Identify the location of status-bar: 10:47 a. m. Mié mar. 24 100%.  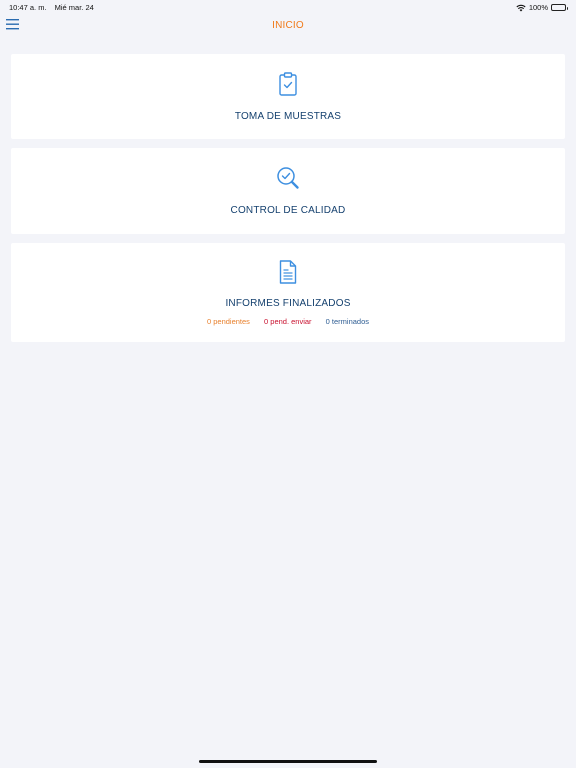
(288, 7).